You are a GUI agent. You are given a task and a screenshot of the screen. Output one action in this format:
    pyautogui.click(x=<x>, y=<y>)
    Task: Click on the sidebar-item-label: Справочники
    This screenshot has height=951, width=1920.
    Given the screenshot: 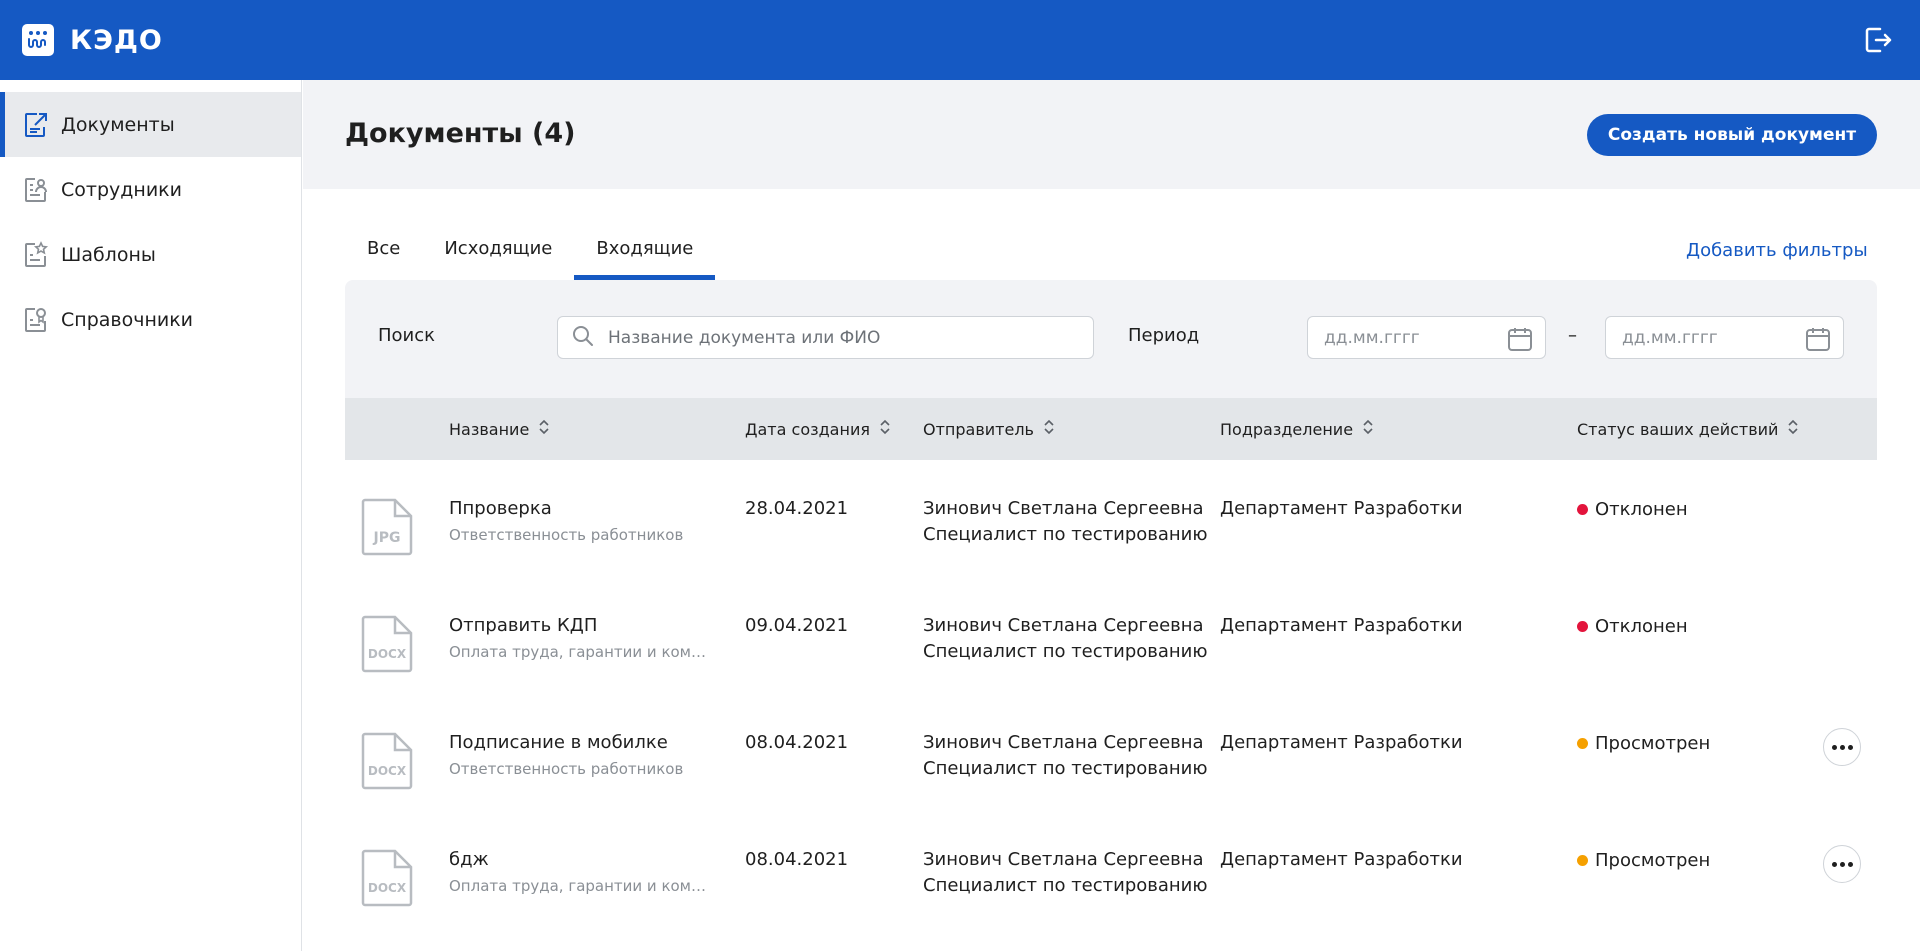 What is the action you would take?
    pyautogui.click(x=127, y=319)
    